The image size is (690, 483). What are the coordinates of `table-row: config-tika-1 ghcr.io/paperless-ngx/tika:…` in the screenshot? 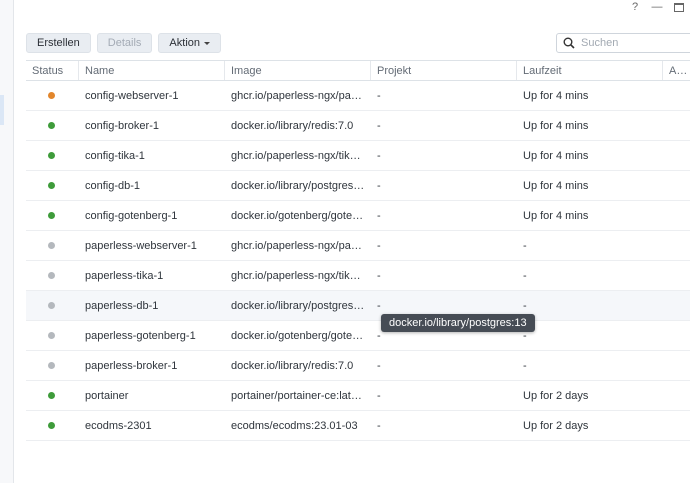 It's located at (358, 156).